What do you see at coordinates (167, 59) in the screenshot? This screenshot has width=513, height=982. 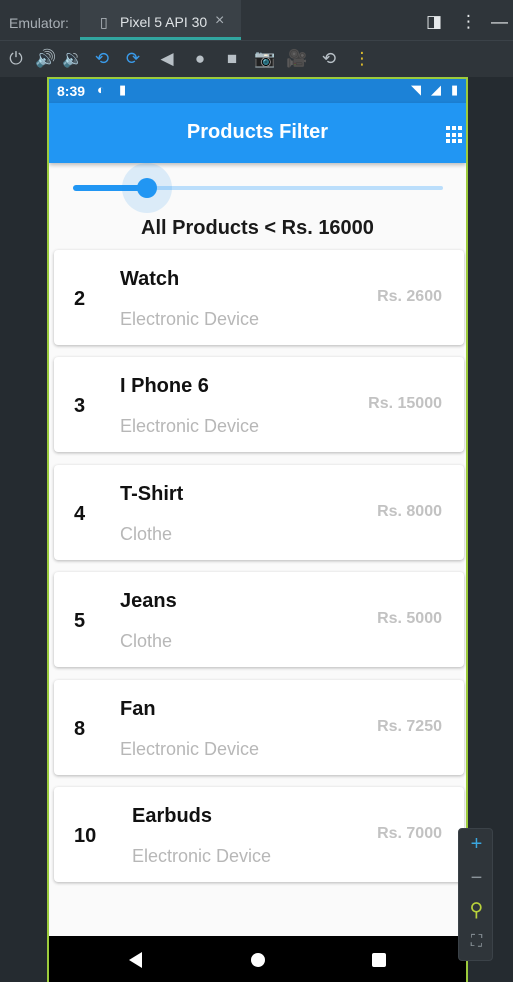 I see `back-icon: ◀` at bounding box center [167, 59].